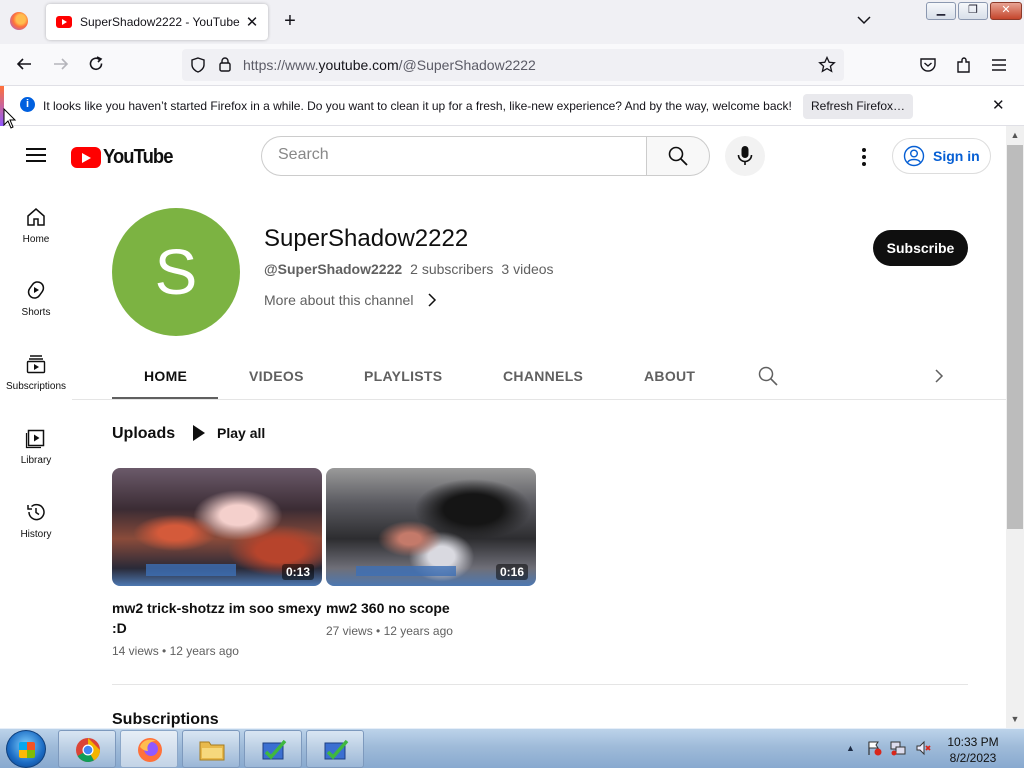  Describe the element at coordinates (96, 65) in the screenshot. I see `reload-icon` at that location.